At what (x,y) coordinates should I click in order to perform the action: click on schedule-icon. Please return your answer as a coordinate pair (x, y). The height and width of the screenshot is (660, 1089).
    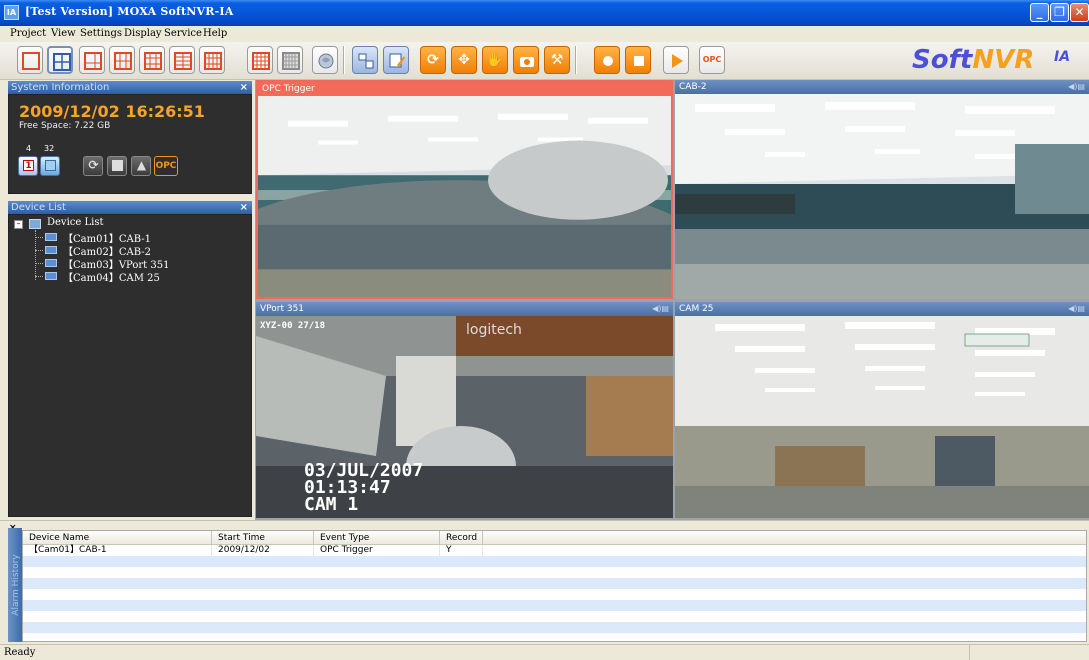
    Looking at the image, I should click on (117, 165).